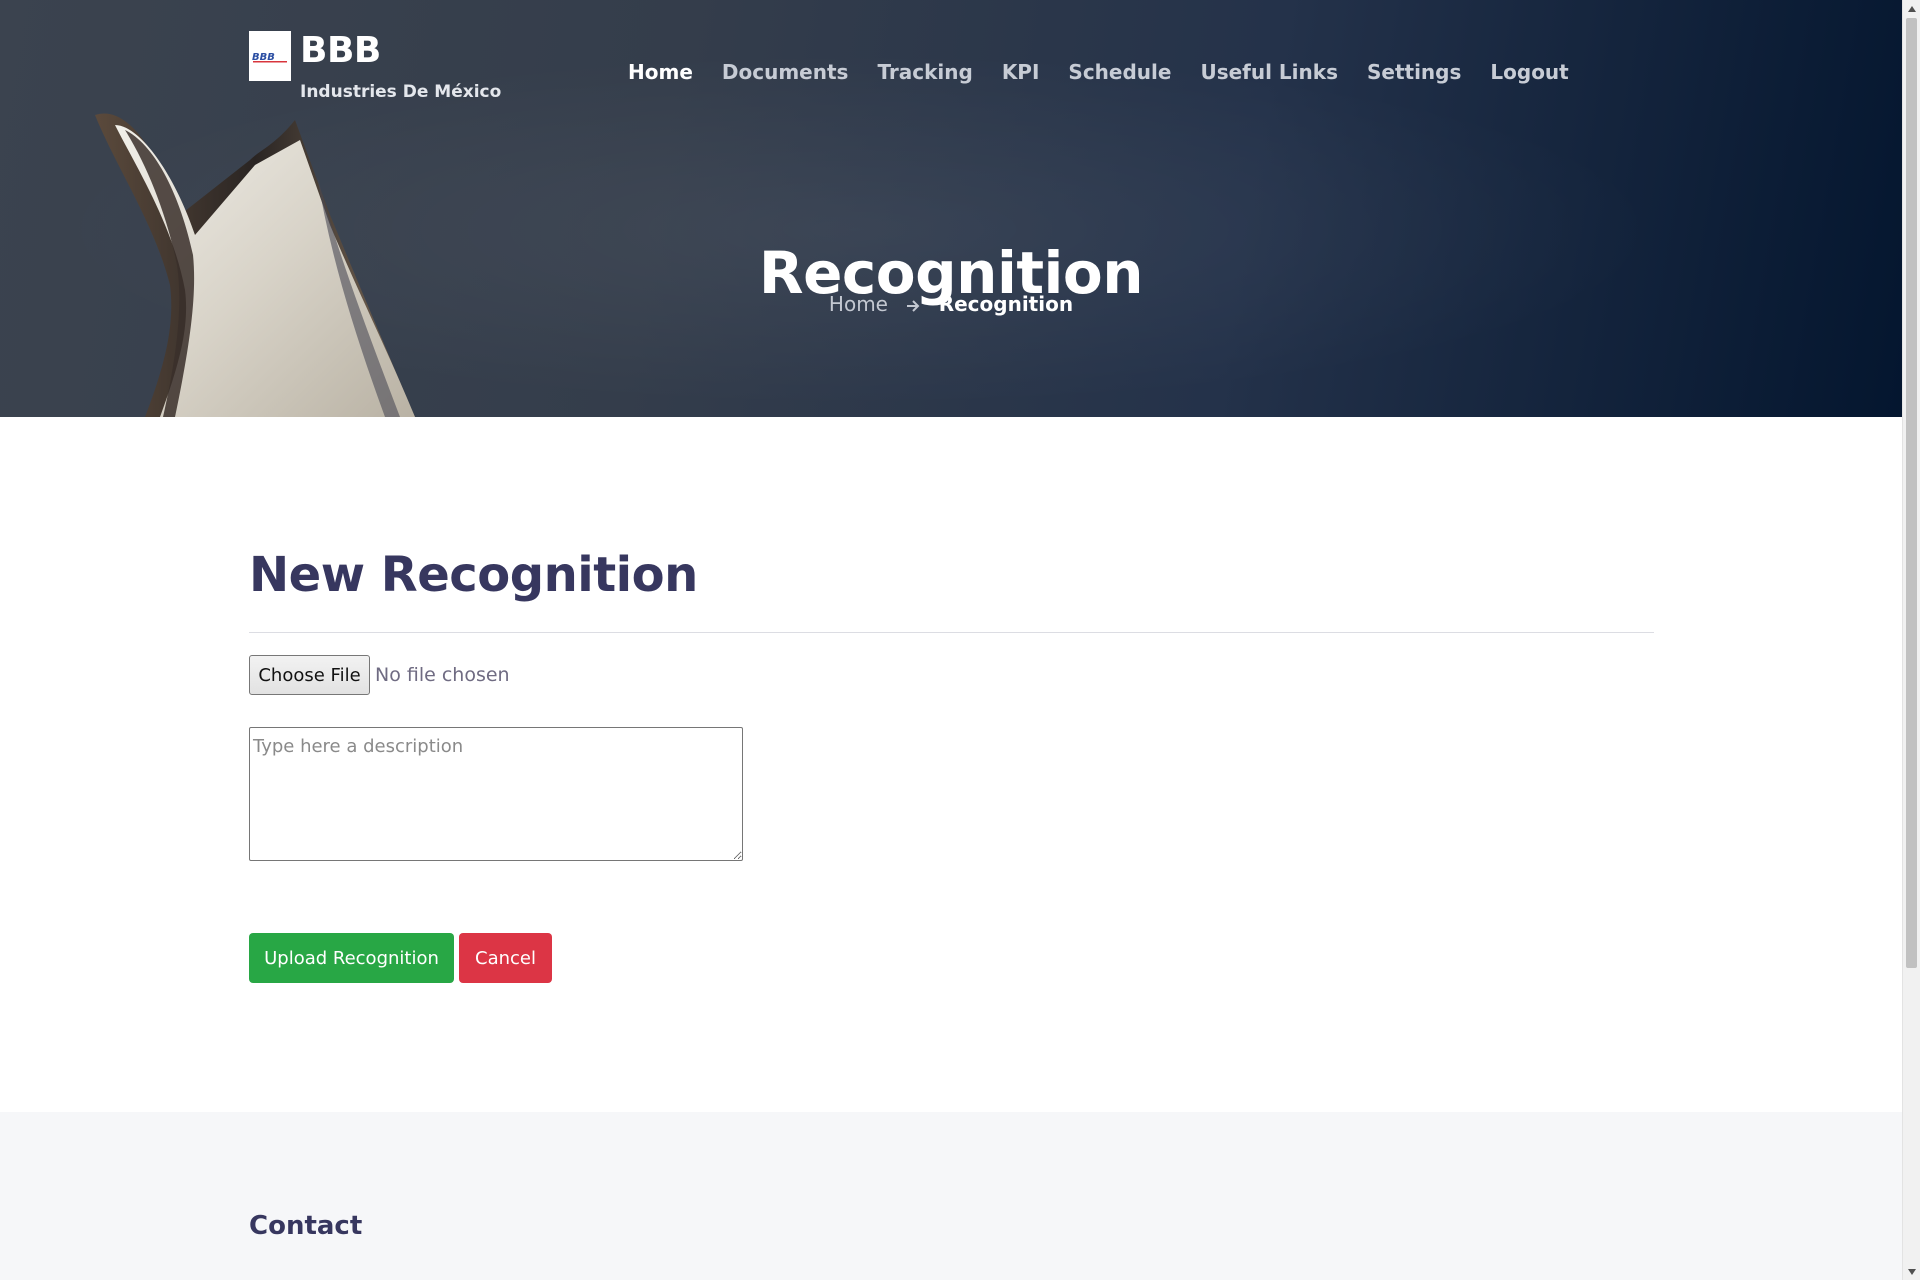  What do you see at coordinates (1911, 8) in the screenshot?
I see `scroll-up-icon` at bounding box center [1911, 8].